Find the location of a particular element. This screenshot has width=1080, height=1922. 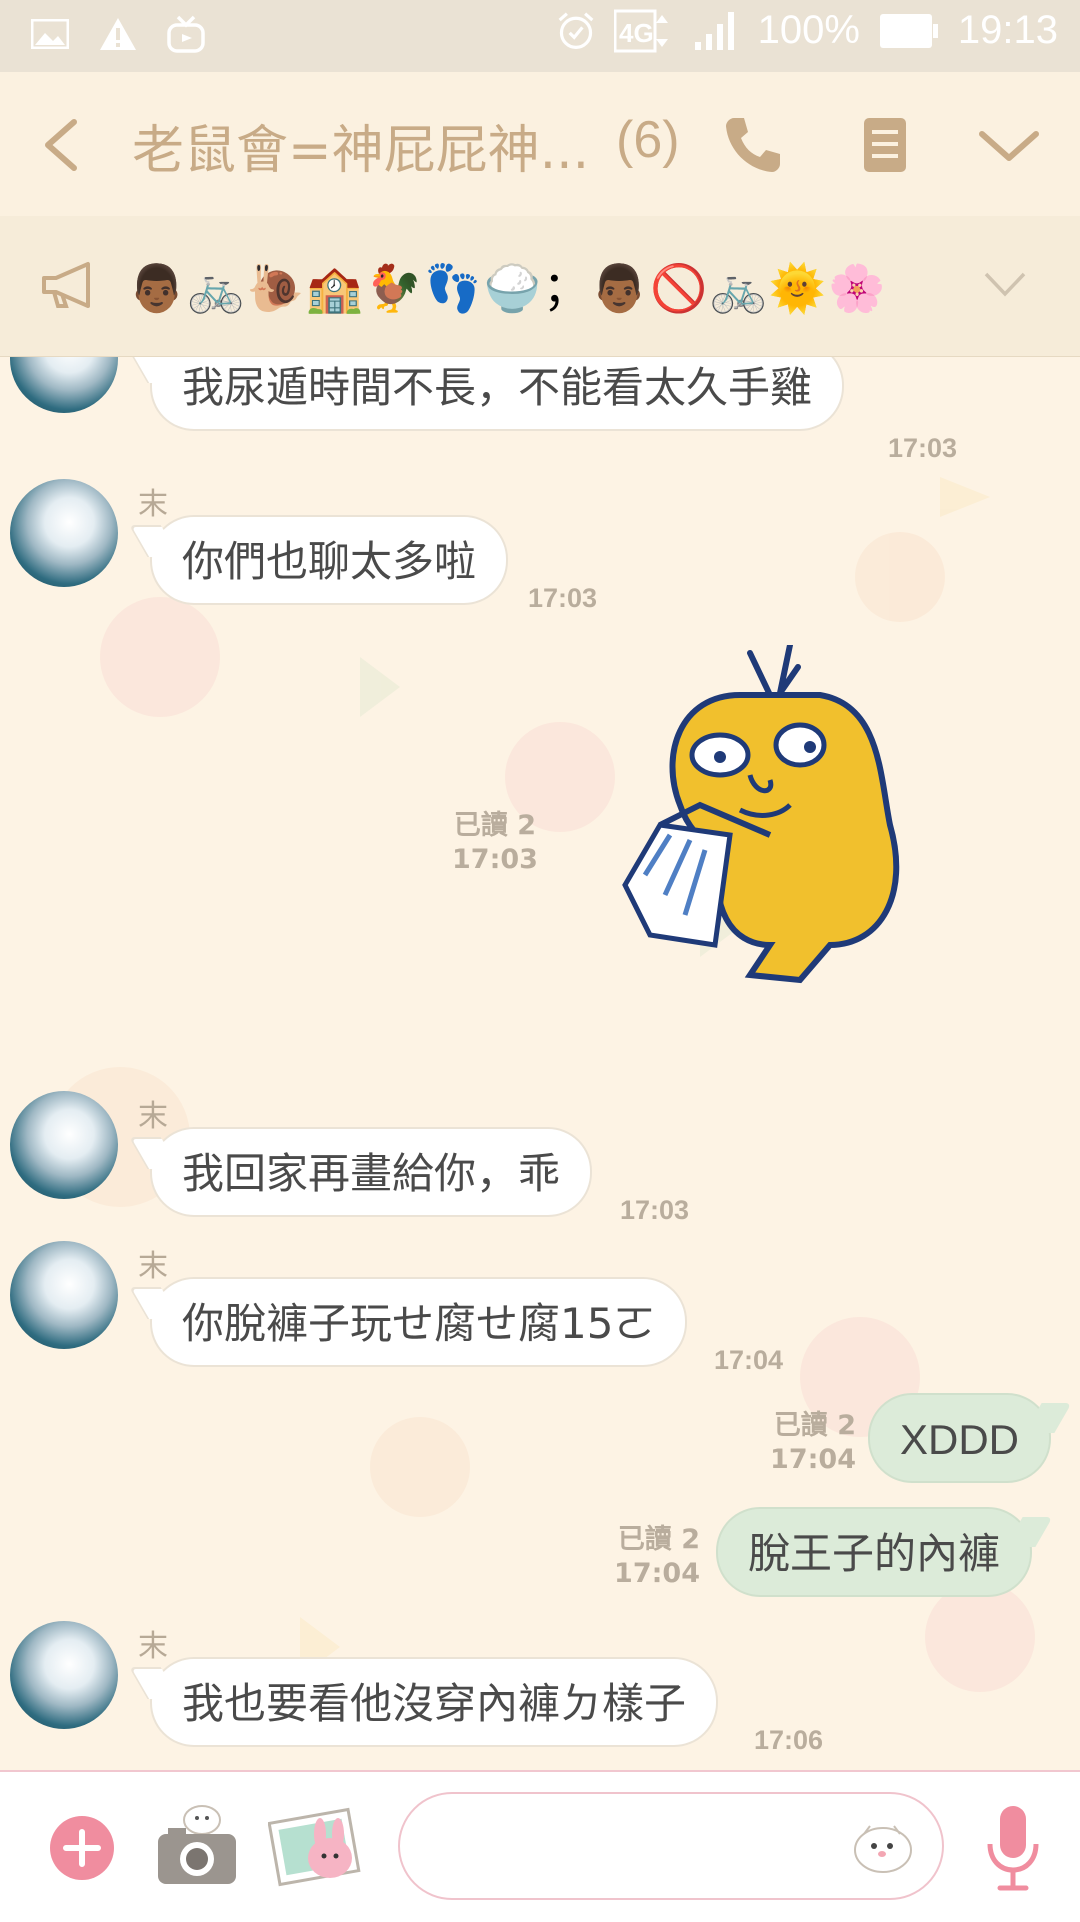

back-icon is located at coordinates (64, 145).